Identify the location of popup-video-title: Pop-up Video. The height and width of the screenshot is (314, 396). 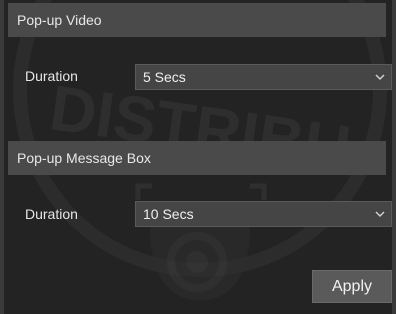
(59, 20).